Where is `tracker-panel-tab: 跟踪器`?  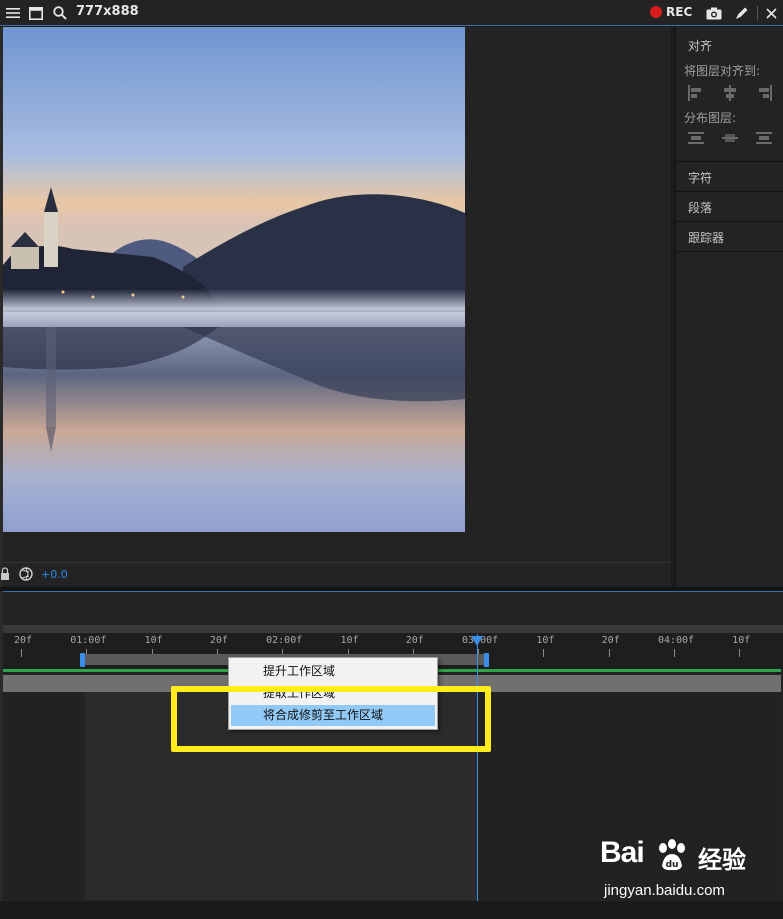 tracker-panel-tab: 跟踪器 is located at coordinates (729, 237).